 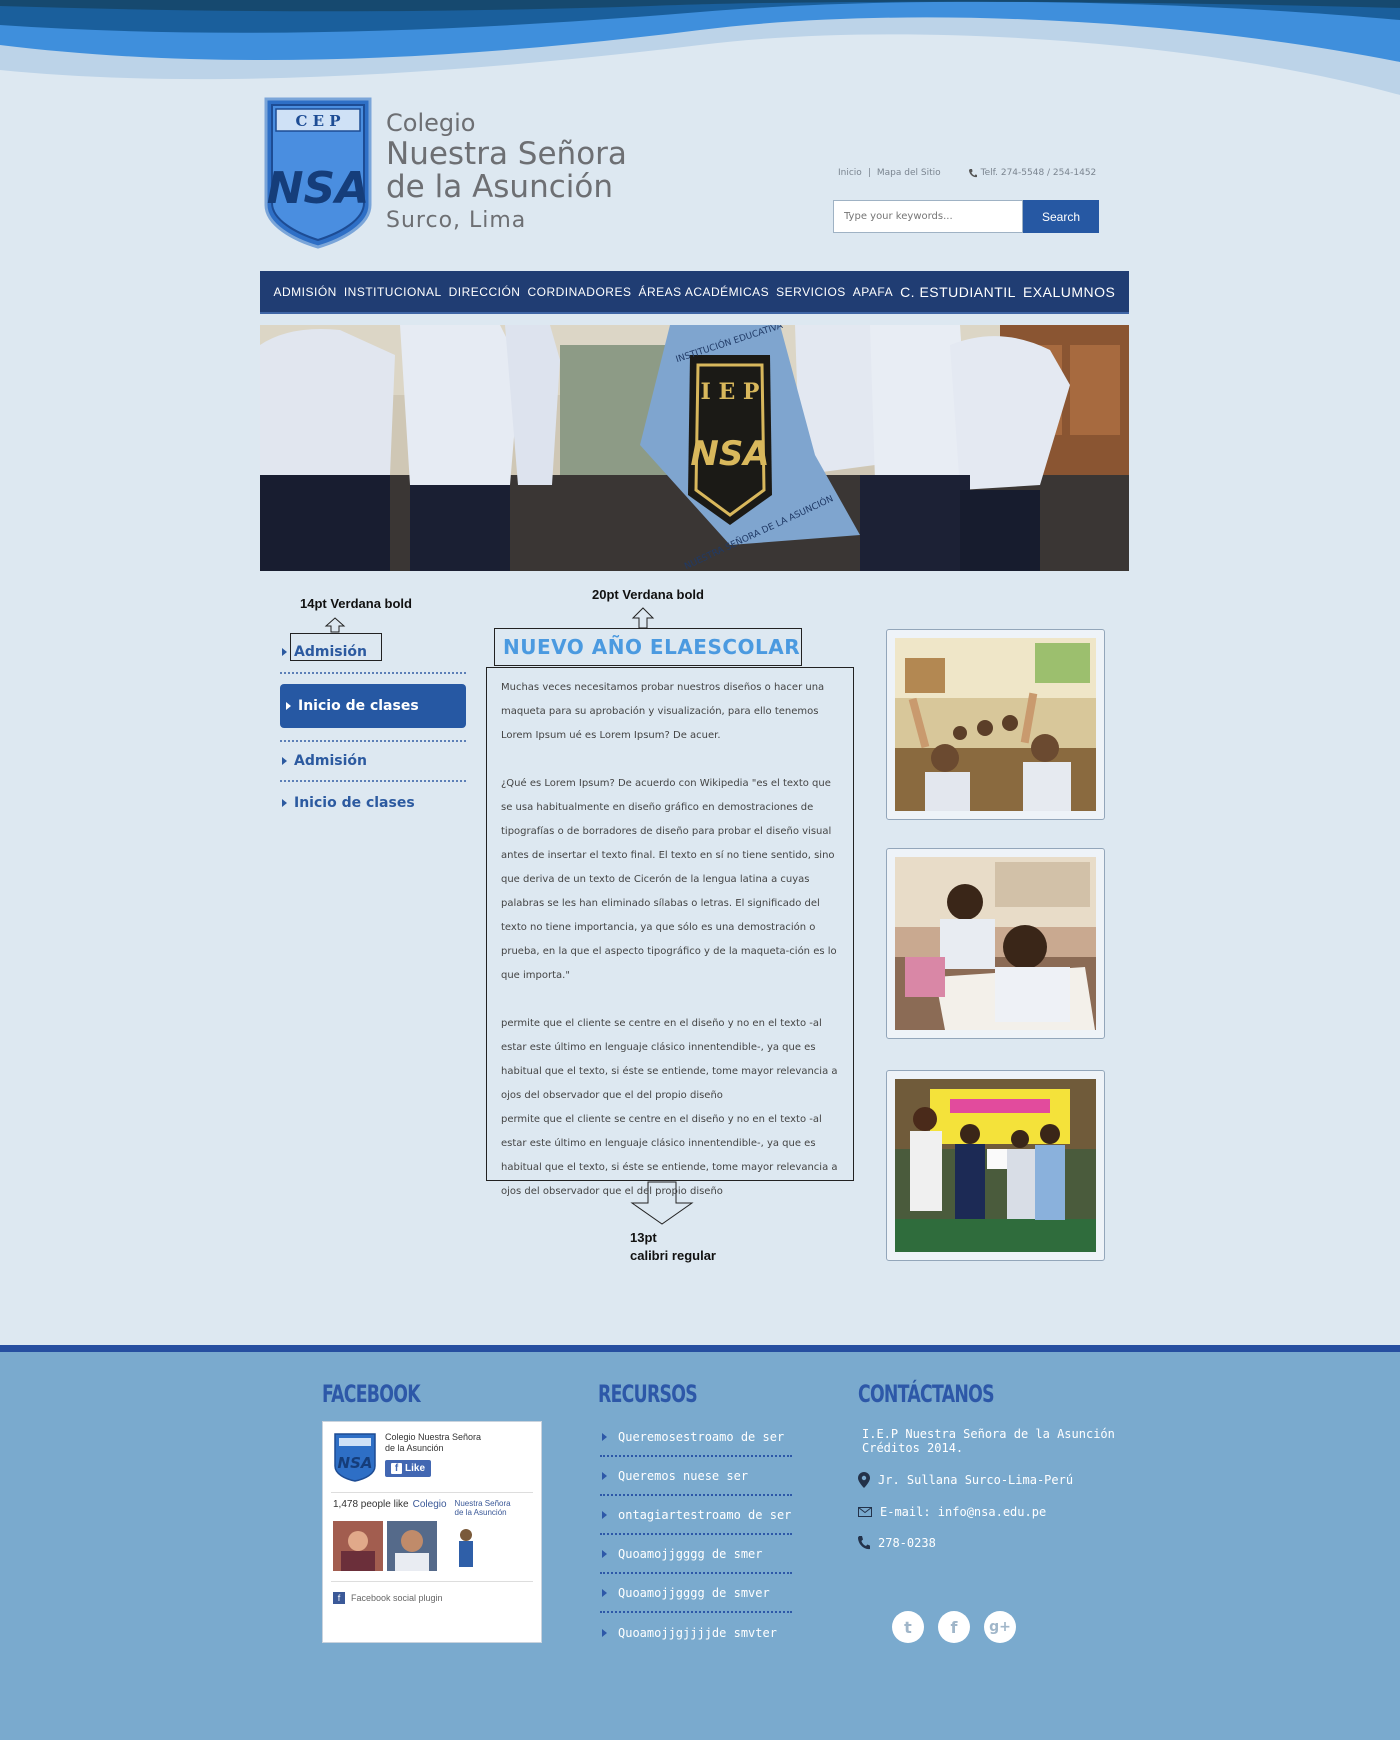 What do you see at coordinates (986, 1512) in the screenshot?
I see `contact-email: E-mail: info@nsa.edu.pe` at bounding box center [986, 1512].